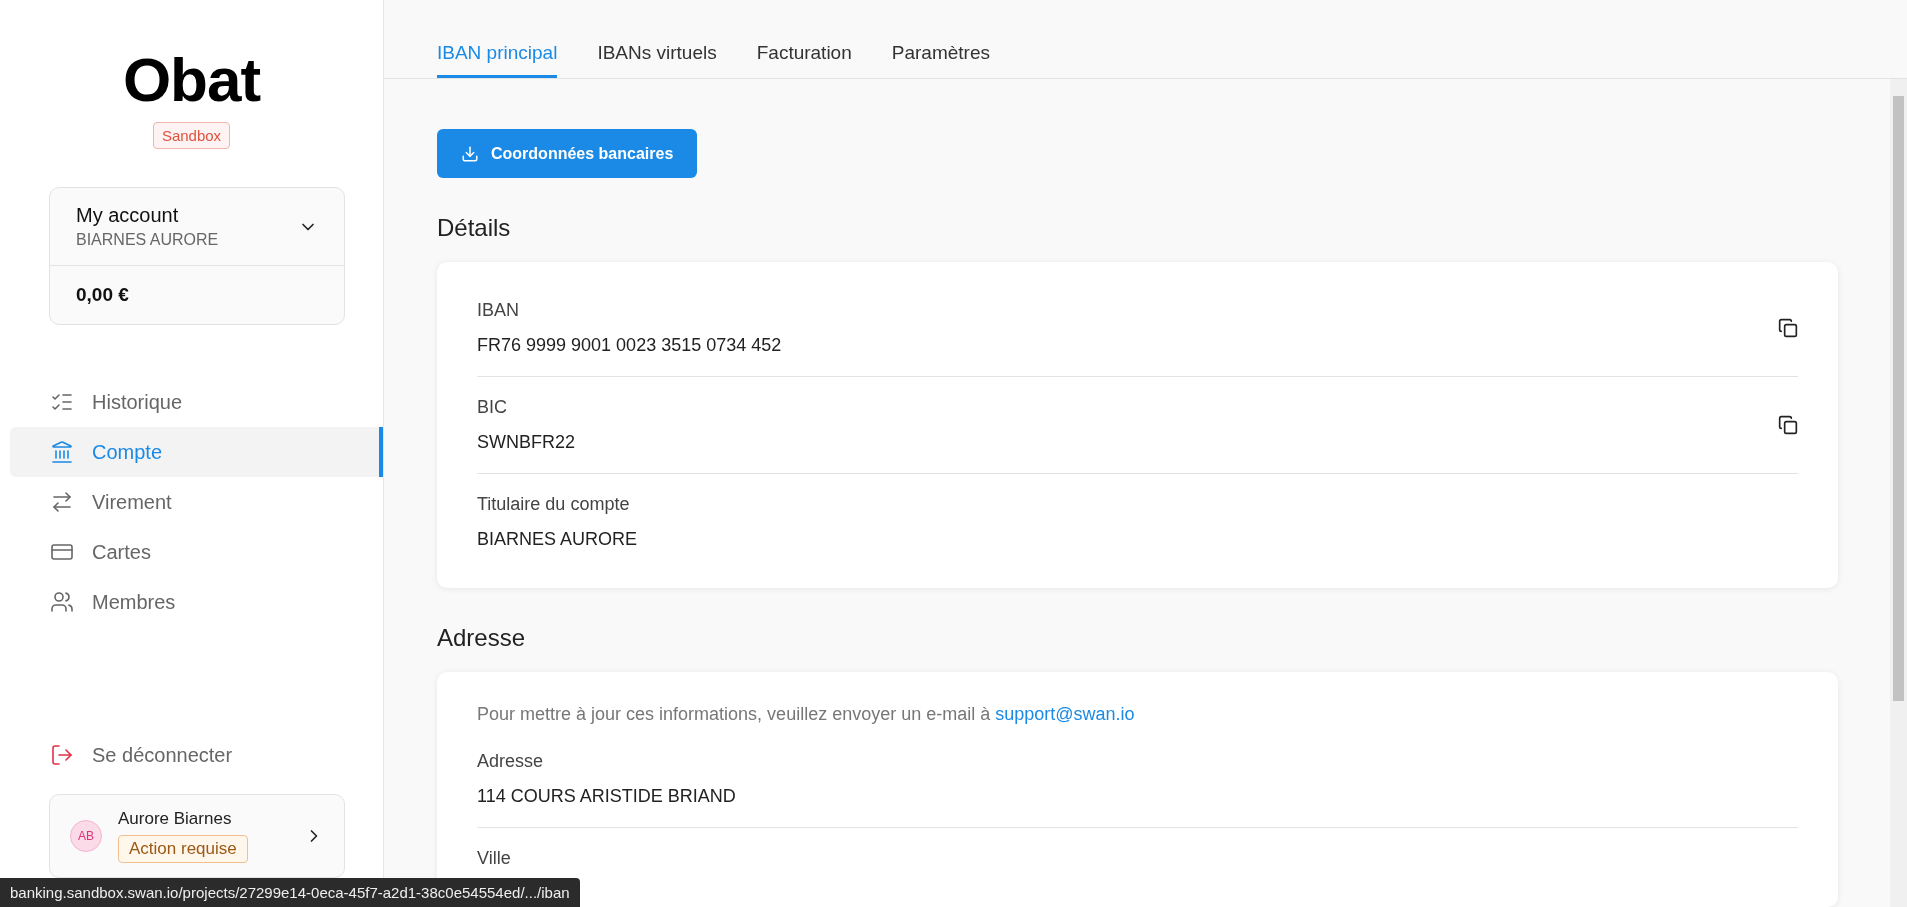 The image size is (1907, 907). I want to click on account-balance: 0,00 €, so click(102, 295).